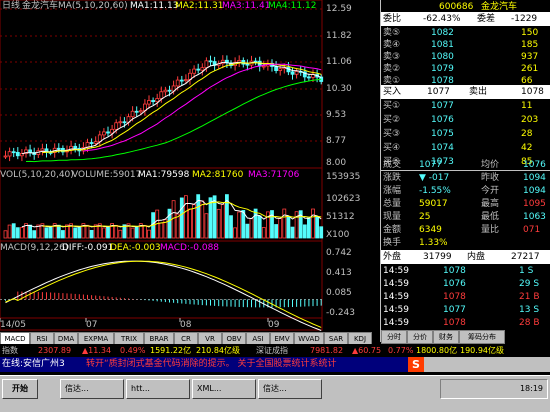 This screenshot has height=412, width=550. I want to click on macd-diff: DIFF:-0.091, so click(88, 248).